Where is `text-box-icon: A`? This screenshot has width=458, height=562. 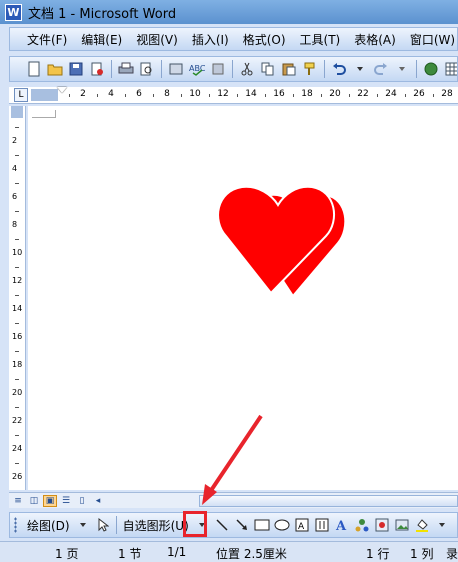
text-box-icon: A is located at coordinates (302, 525).